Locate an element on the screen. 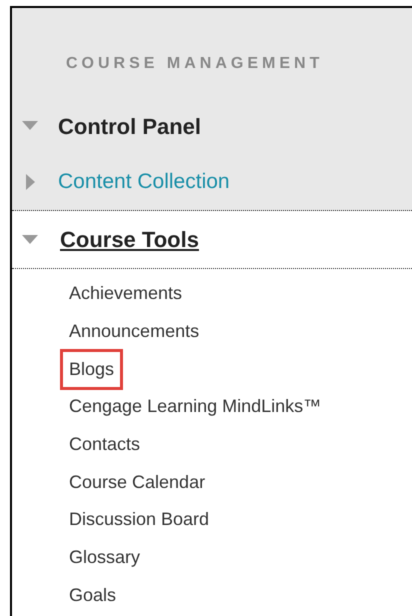  section-link: Course Tools is located at coordinates (129, 239).